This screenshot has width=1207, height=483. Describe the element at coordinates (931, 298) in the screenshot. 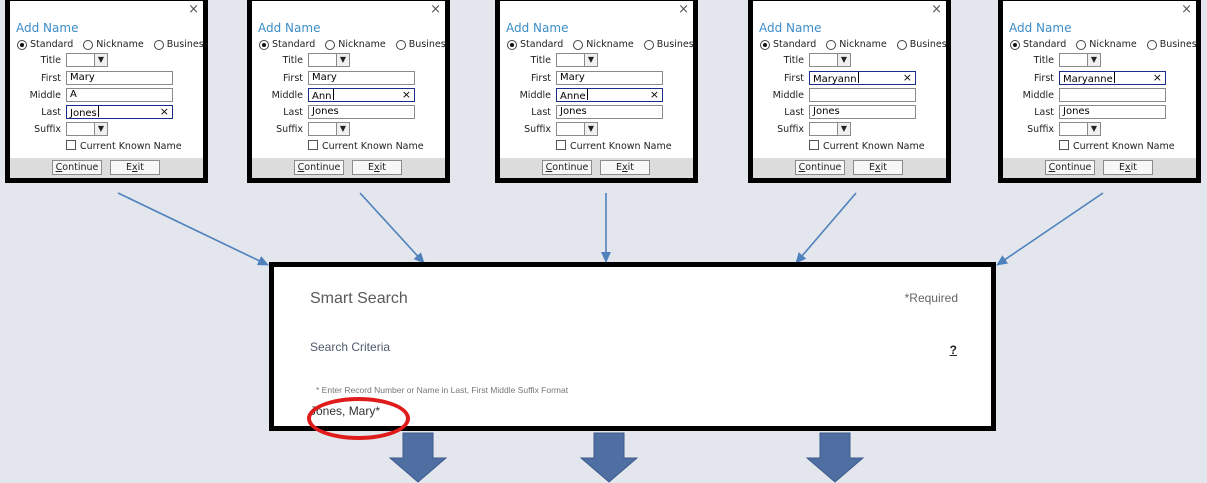

I see `required-note: *Required` at that location.